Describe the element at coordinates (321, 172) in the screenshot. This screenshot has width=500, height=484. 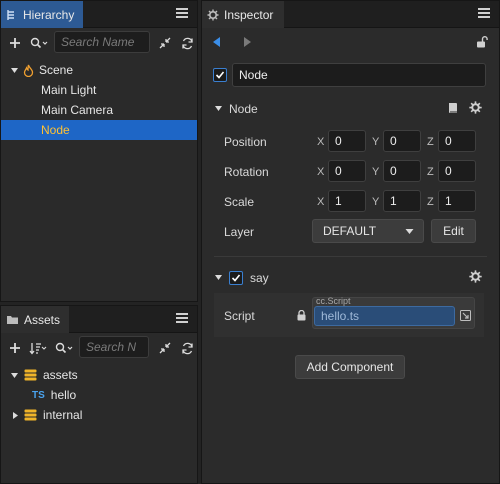
I see `rotation-x-axis: X` at that location.